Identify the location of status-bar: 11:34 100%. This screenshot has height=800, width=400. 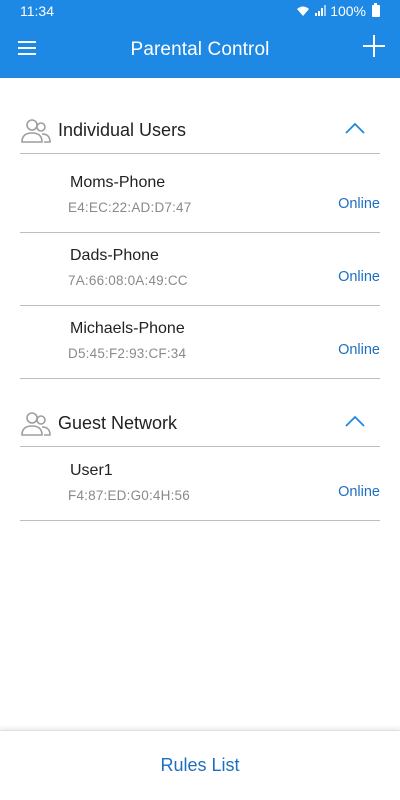
(200, 11).